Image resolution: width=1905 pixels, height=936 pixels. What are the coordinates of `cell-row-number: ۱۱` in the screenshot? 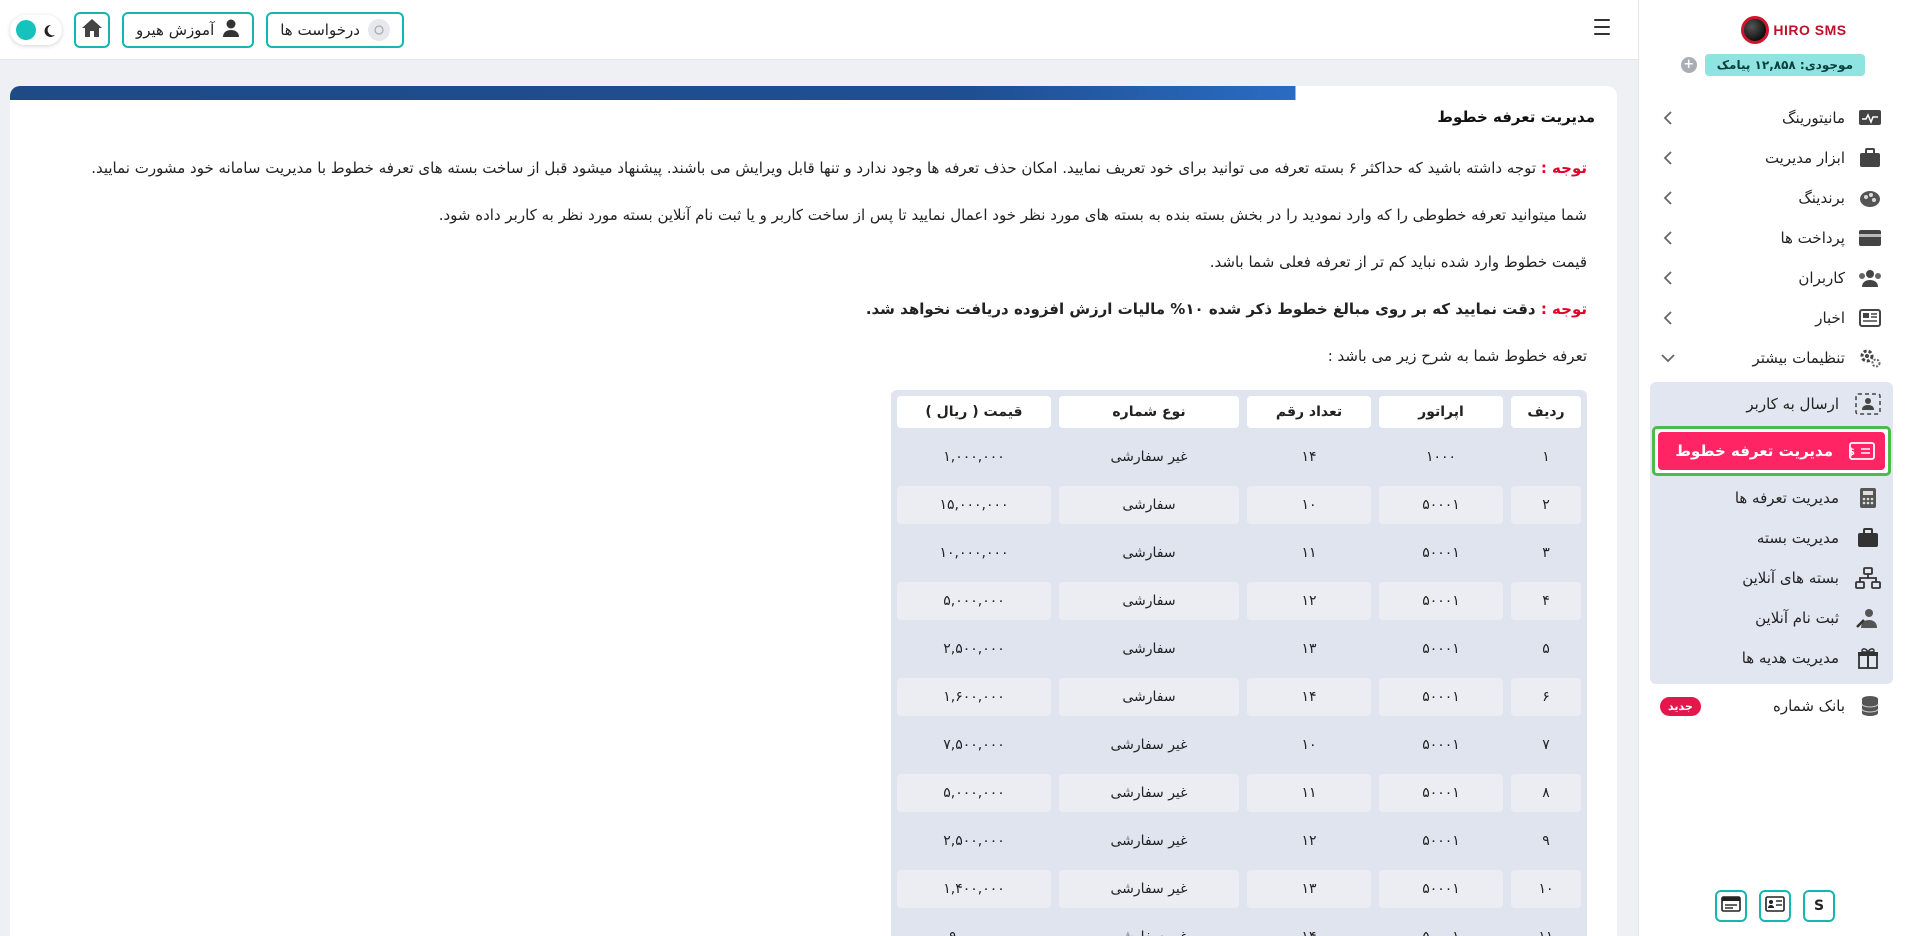 It's located at (1546, 927).